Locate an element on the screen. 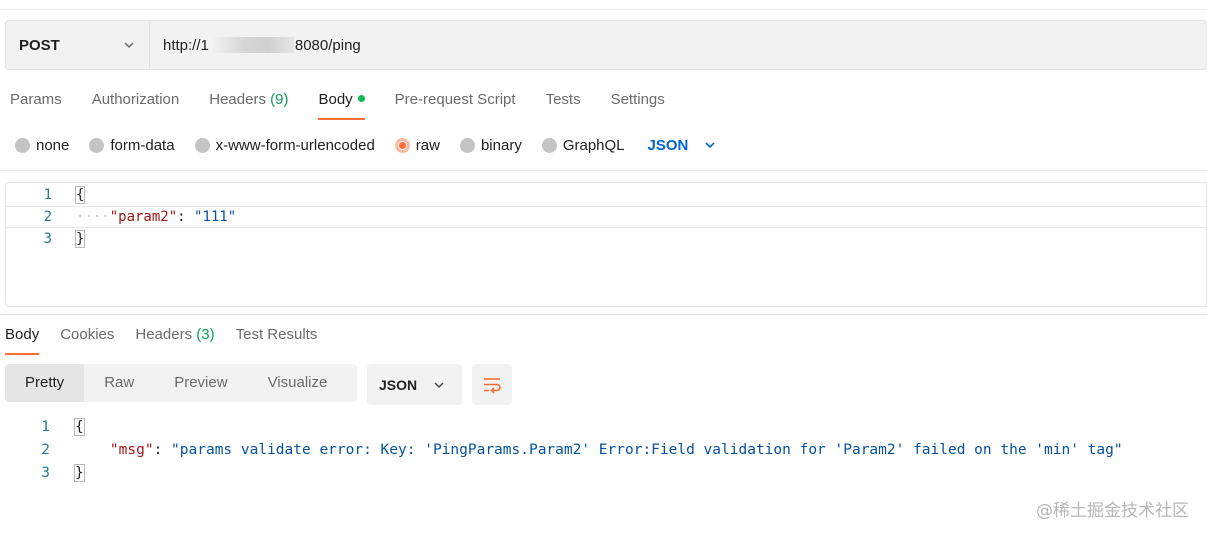 Image resolution: width=1207 pixels, height=534 pixels. radio-selected-icon is located at coordinates (402, 145).